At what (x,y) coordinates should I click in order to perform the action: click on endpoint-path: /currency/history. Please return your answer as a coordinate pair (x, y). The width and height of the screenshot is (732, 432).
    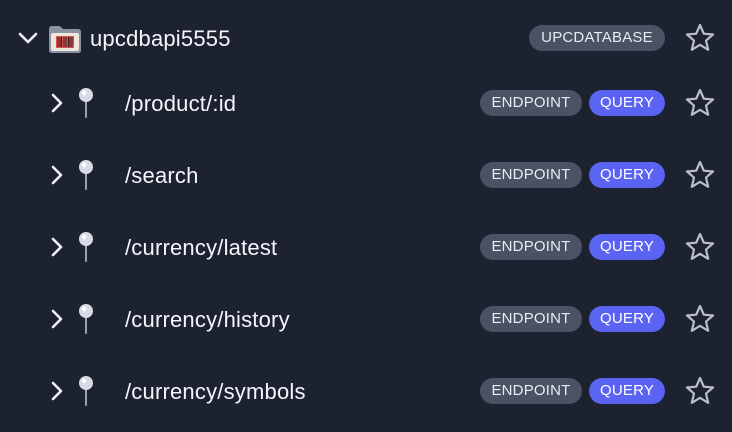
    Looking at the image, I should click on (207, 320).